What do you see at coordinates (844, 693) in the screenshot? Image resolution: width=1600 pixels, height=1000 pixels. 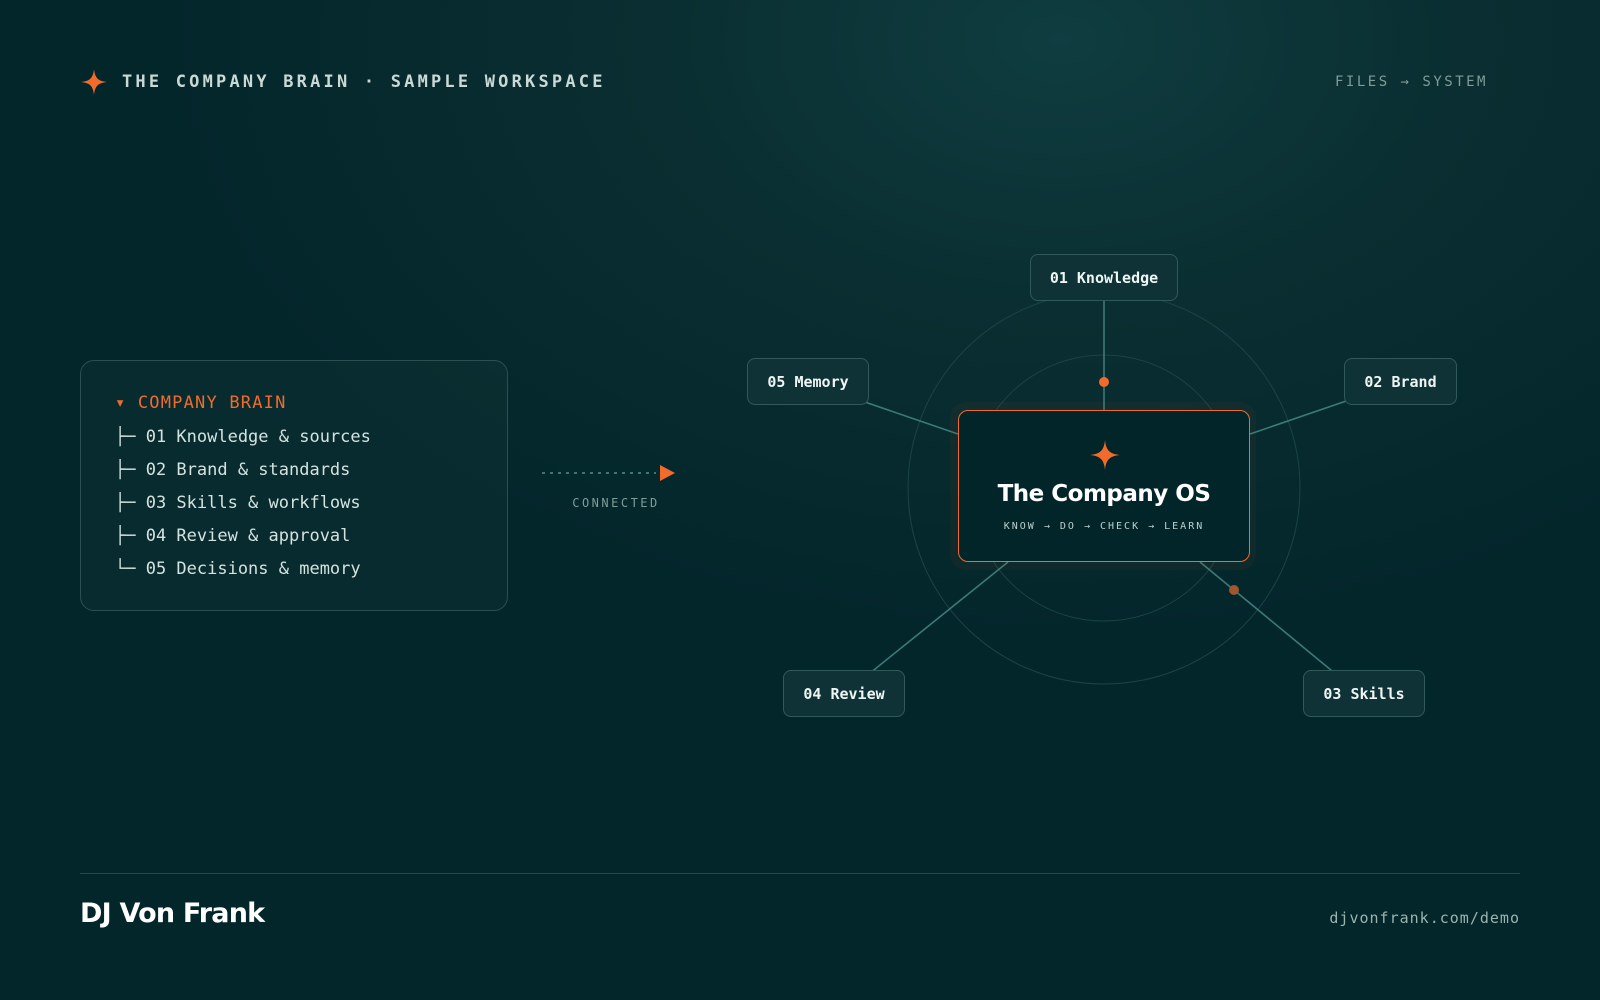 I see `node-review: 04 Review` at bounding box center [844, 693].